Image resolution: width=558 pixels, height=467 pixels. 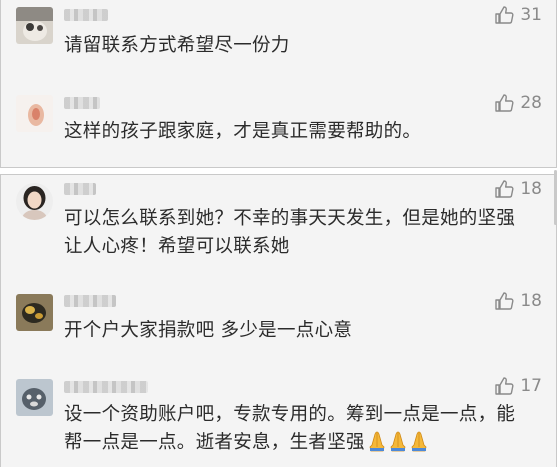 I want to click on comment-text: 开个户大家捐款吧 多少是一点心意, so click(x=208, y=330).